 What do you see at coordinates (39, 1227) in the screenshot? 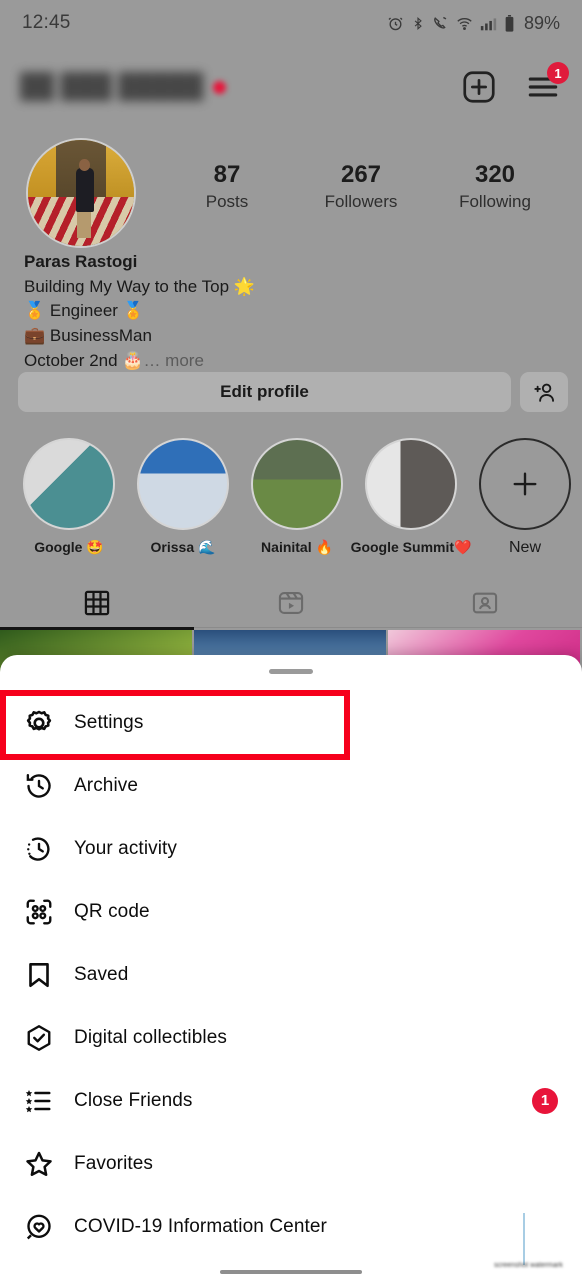
I see `covid-heart-icon` at bounding box center [39, 1227].